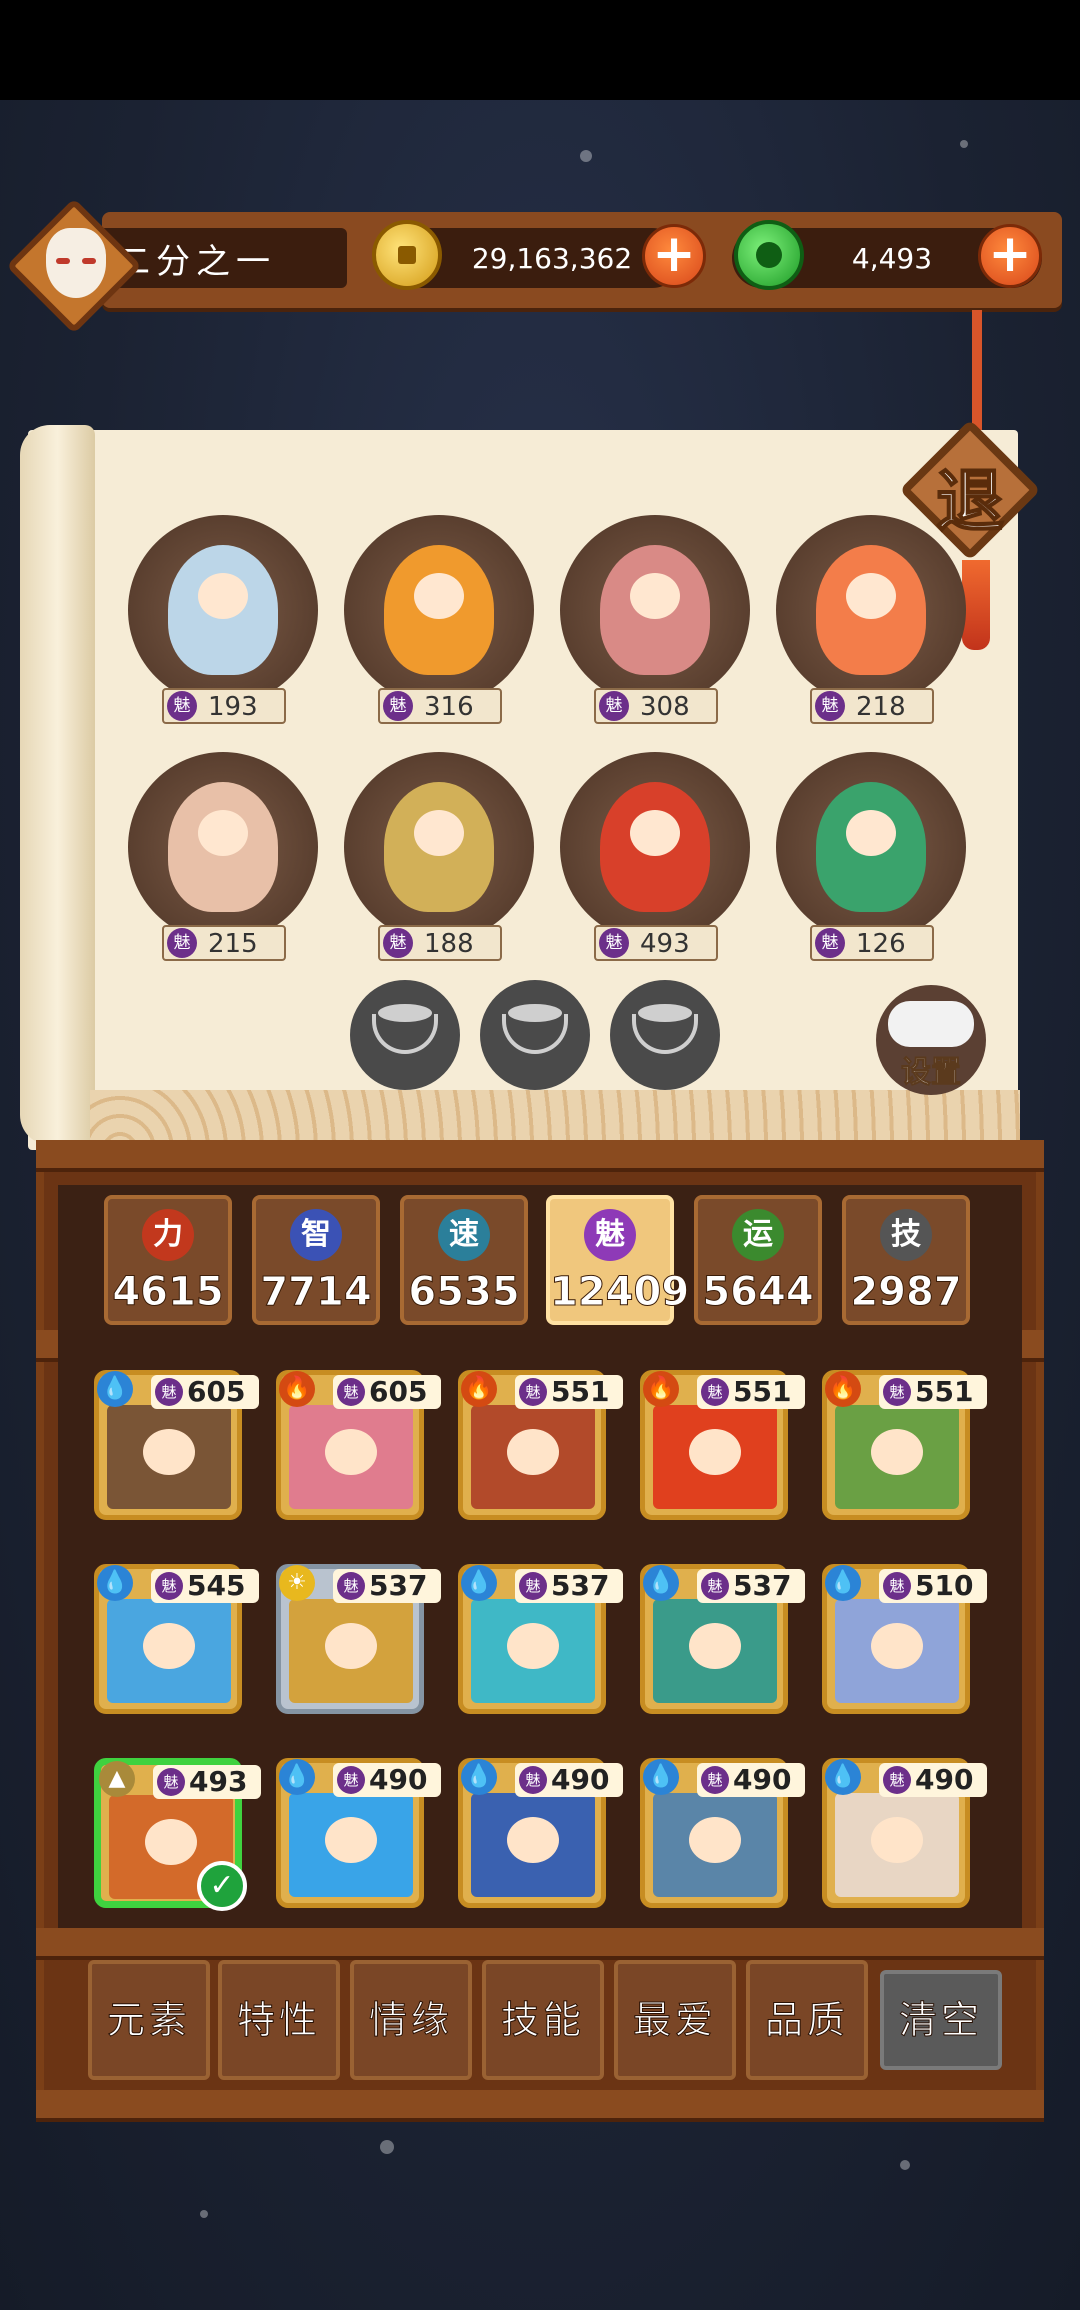 This screenshot has height=2310, width=1080. I want to click on hero-card: ▲ 魅 493 ✓, so click(177, 1834).